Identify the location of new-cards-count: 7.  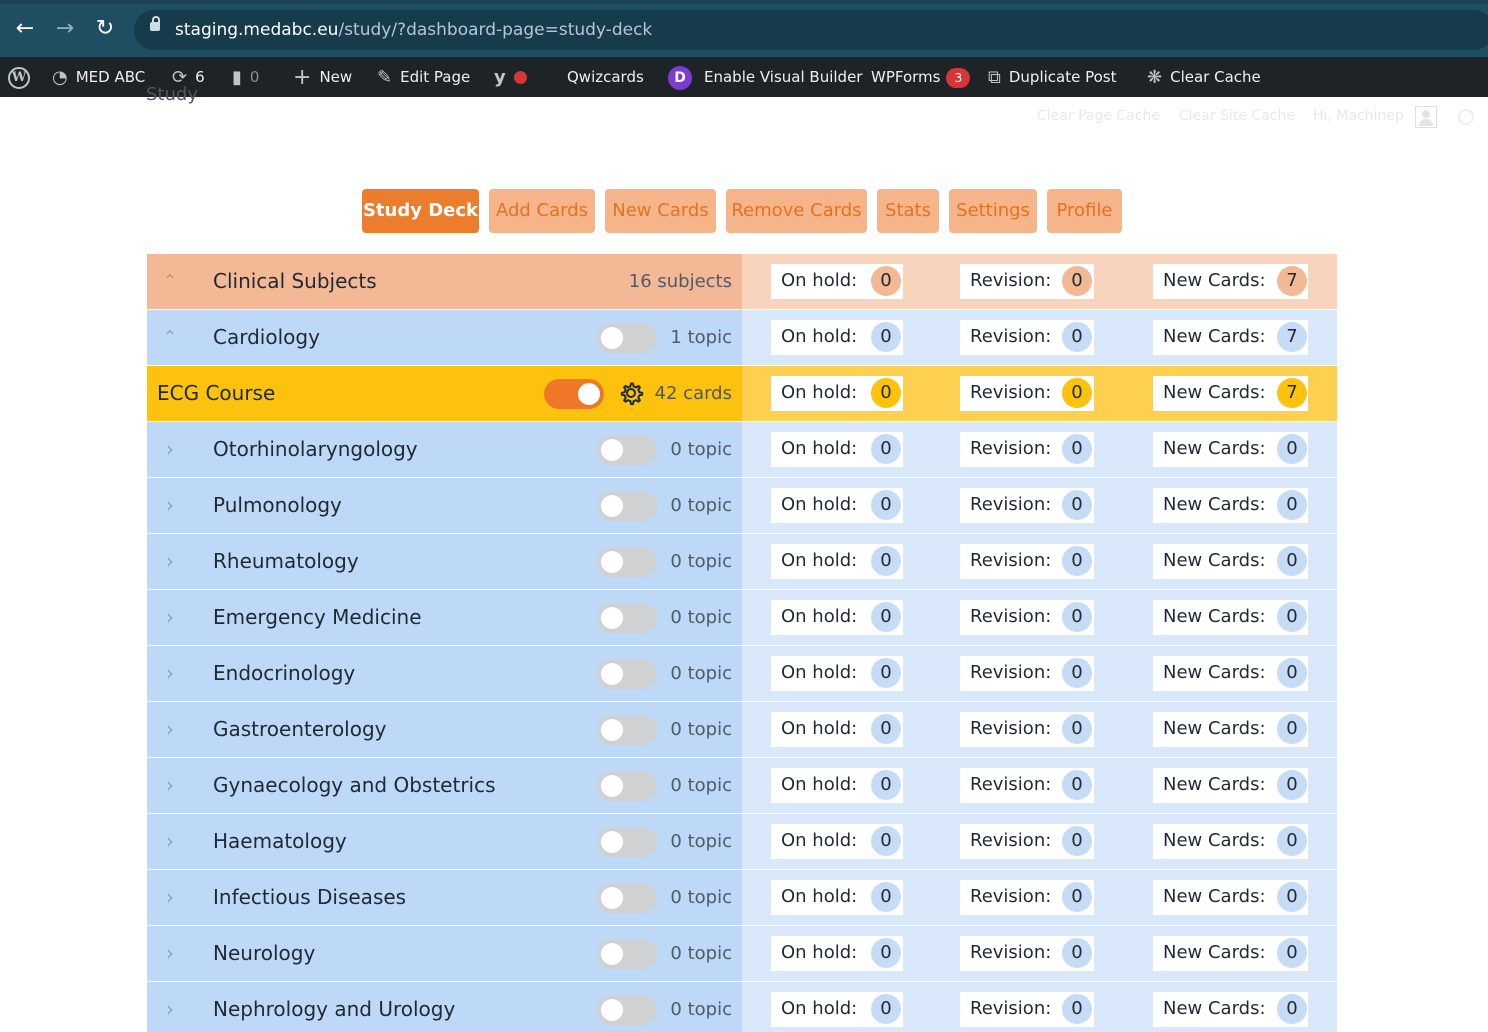
(1292, 393).